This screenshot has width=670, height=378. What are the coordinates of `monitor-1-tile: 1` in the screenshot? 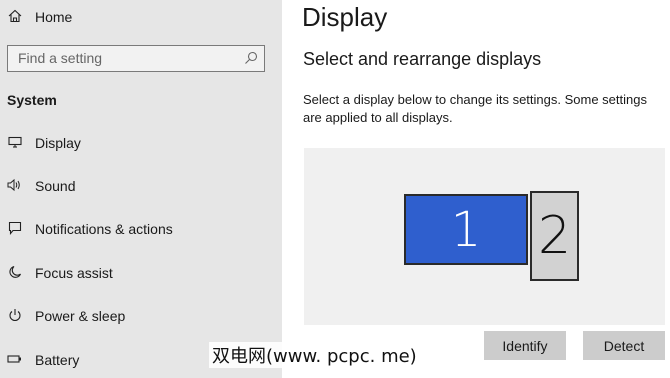 It's located at (466, 229).